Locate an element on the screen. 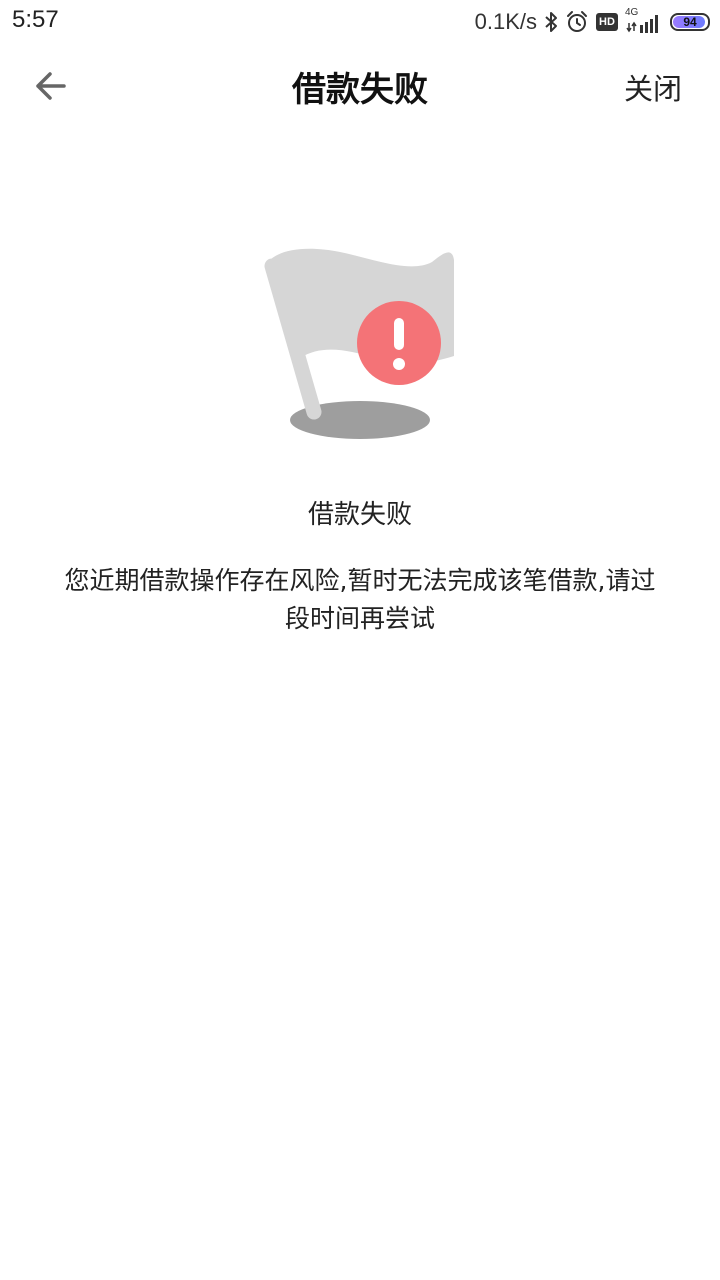 The image size is (720, 1280). status-bar: 5:57 0.1K/s HD 4G 94 is located at coordinates (360, 22).